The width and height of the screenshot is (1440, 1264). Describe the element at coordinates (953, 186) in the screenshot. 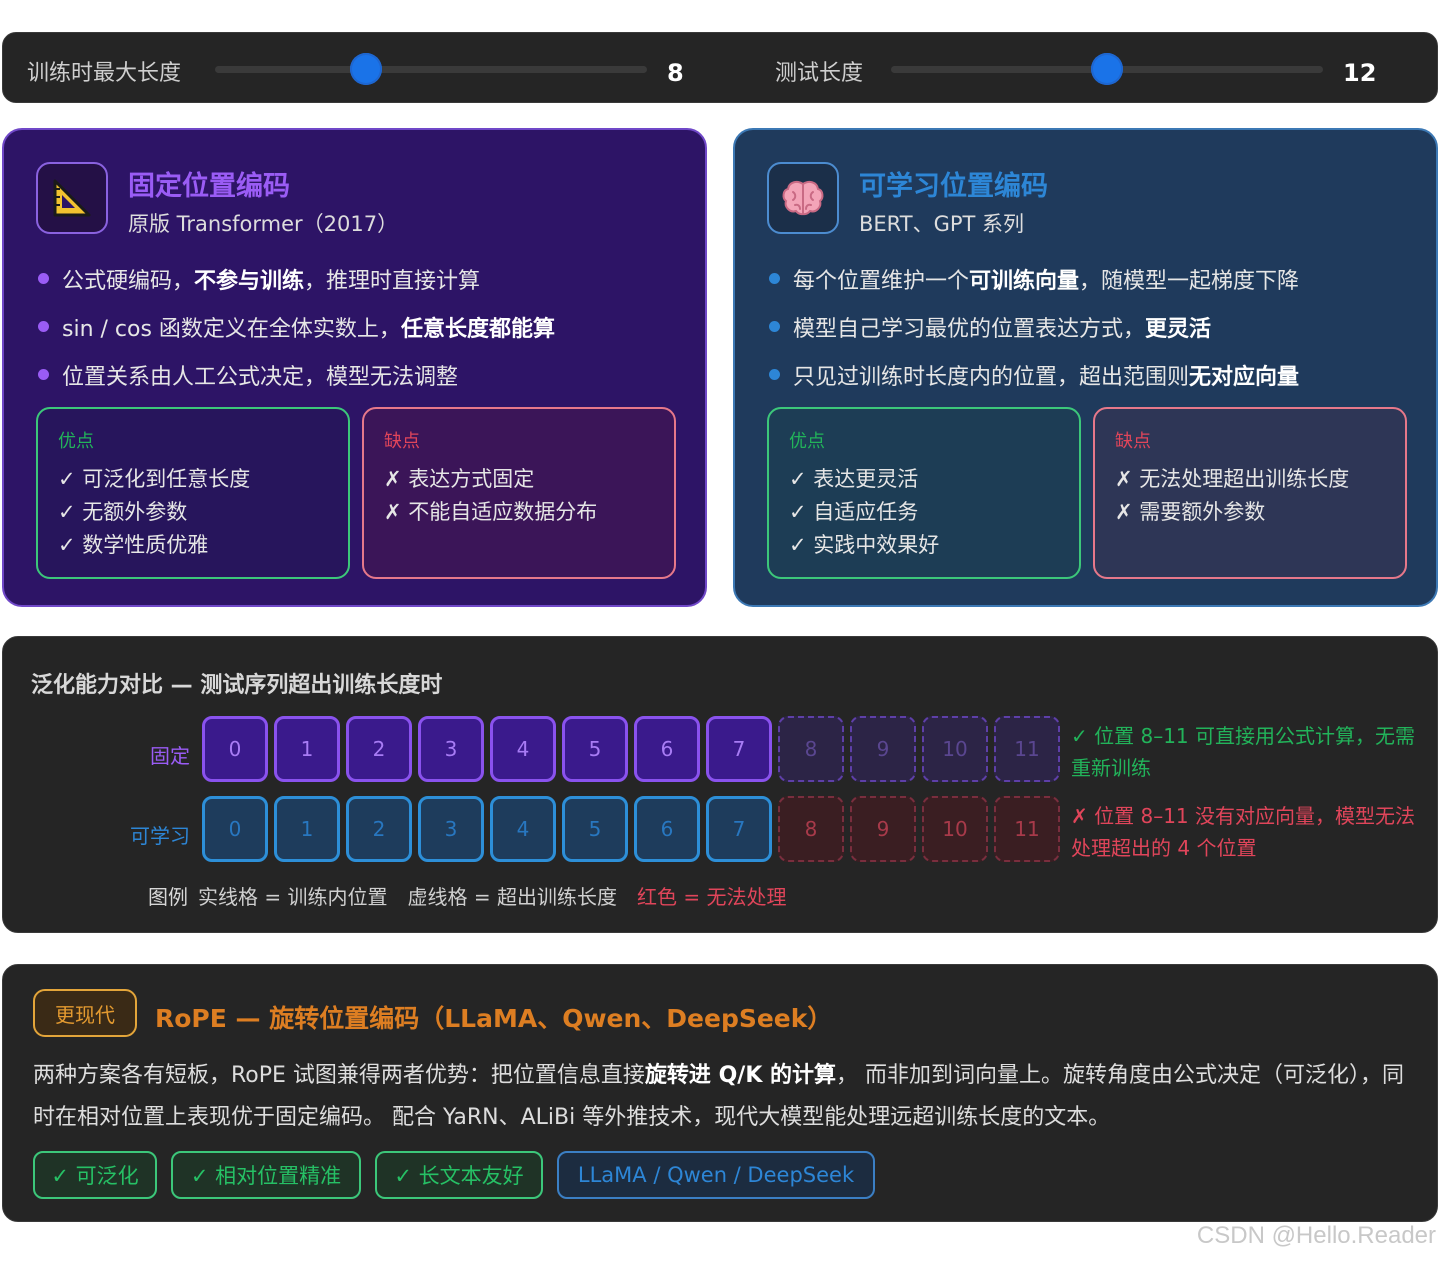

I see `learn-card-title: 可学习位置编码` at that location.